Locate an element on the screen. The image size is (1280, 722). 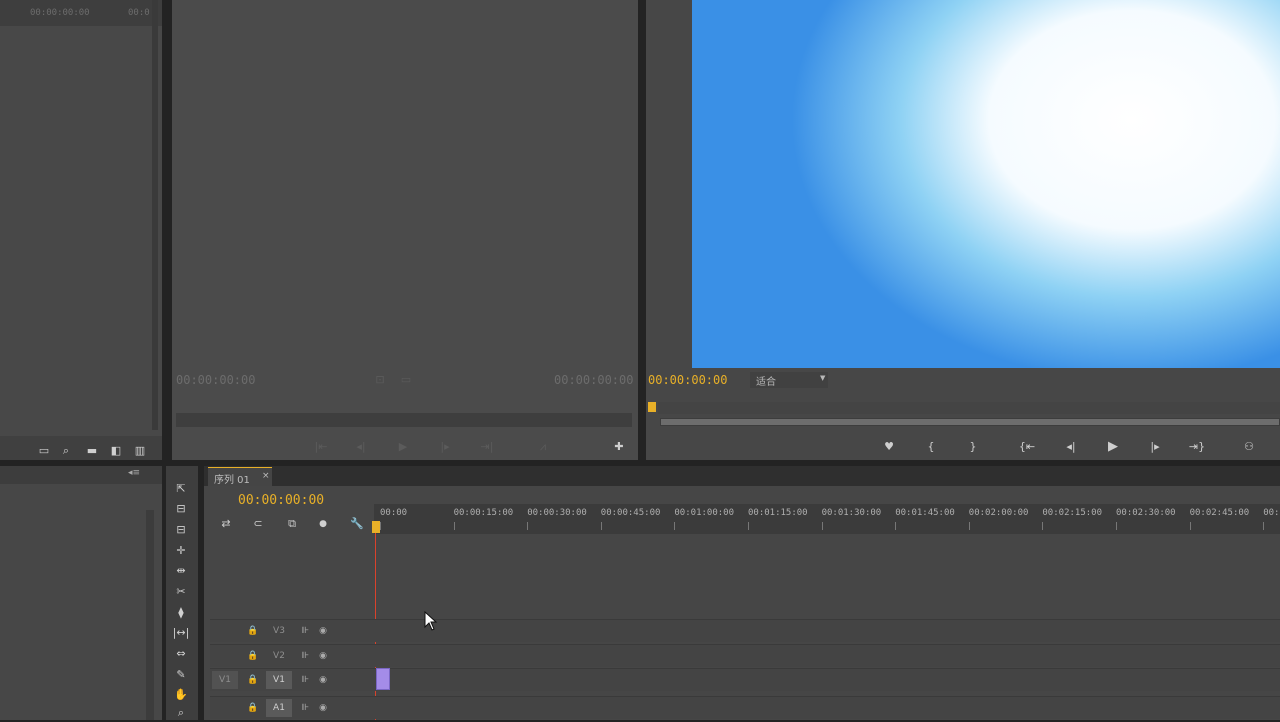
ruler-tick-label: 00:01:15:00 is located at coordinates (778, 513).